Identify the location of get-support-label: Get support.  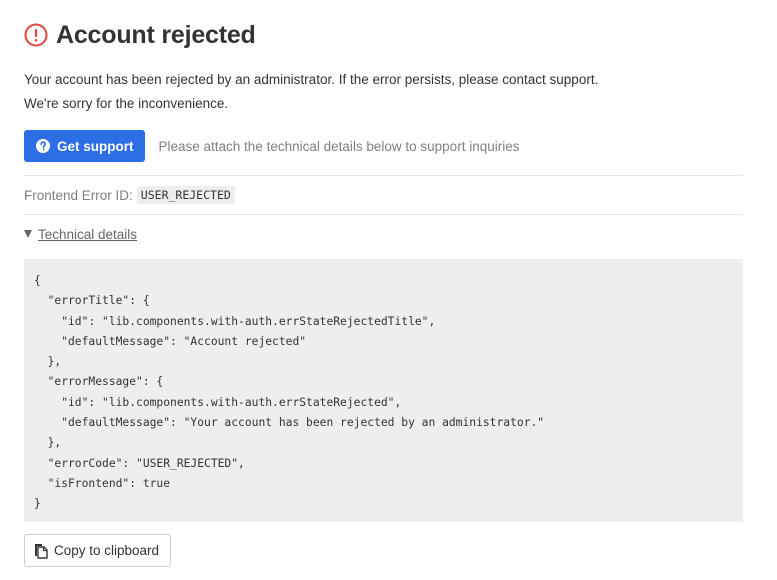
(95, 146).